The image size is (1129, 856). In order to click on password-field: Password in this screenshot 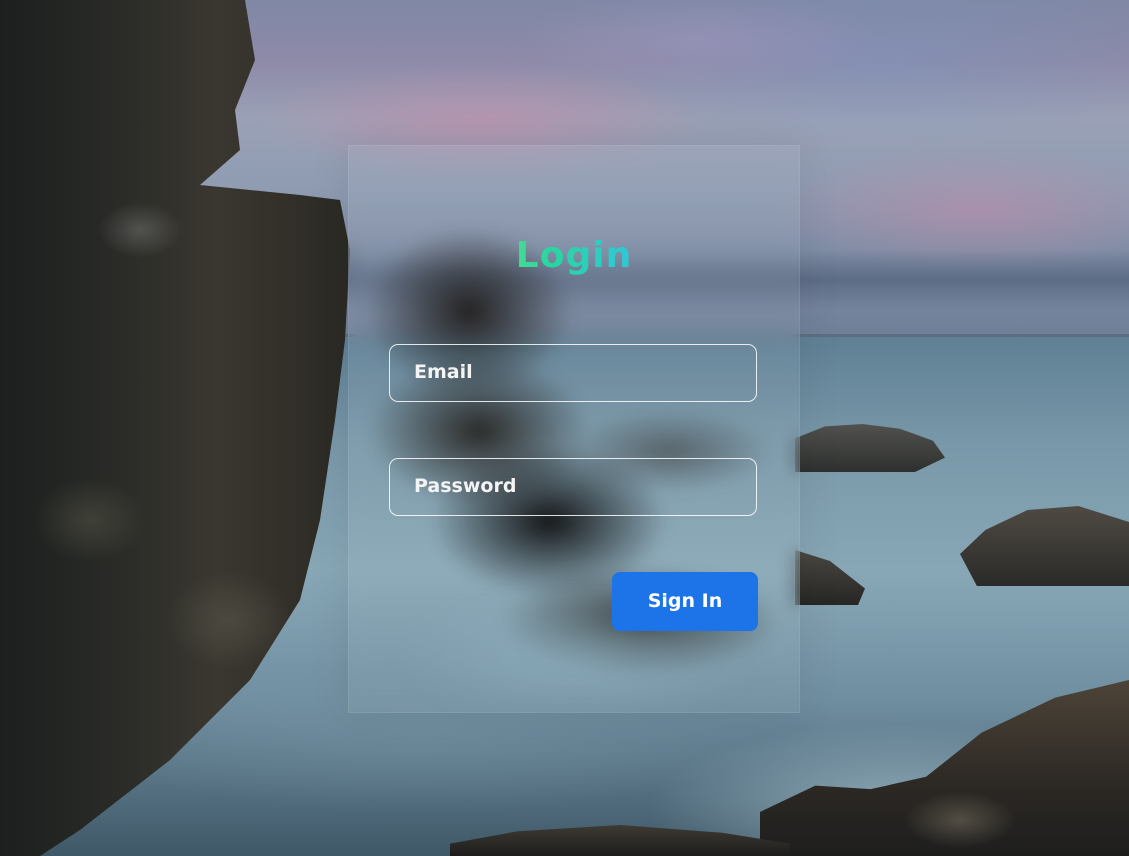, I will do `click(573, 487)`.